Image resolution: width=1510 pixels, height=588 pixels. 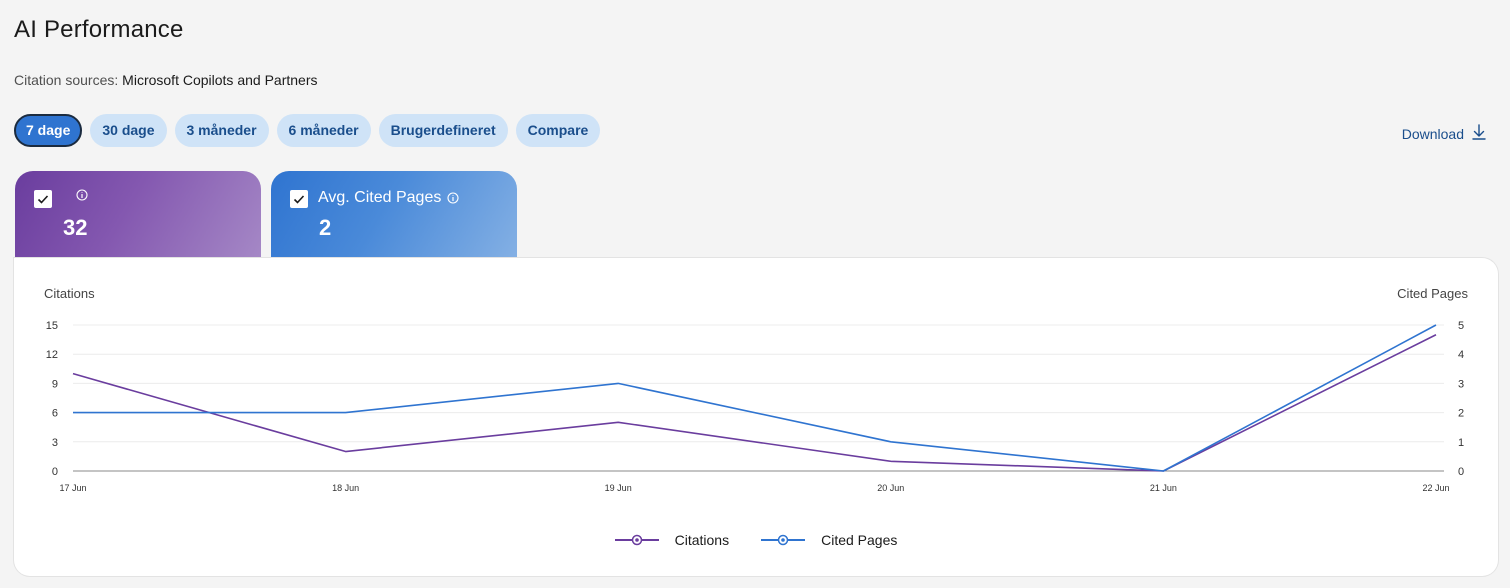 What do you see at coordinates (1461, 472) in the screenshot?
I see `right-tick-label: 0` at bounding box center [1461, 472].